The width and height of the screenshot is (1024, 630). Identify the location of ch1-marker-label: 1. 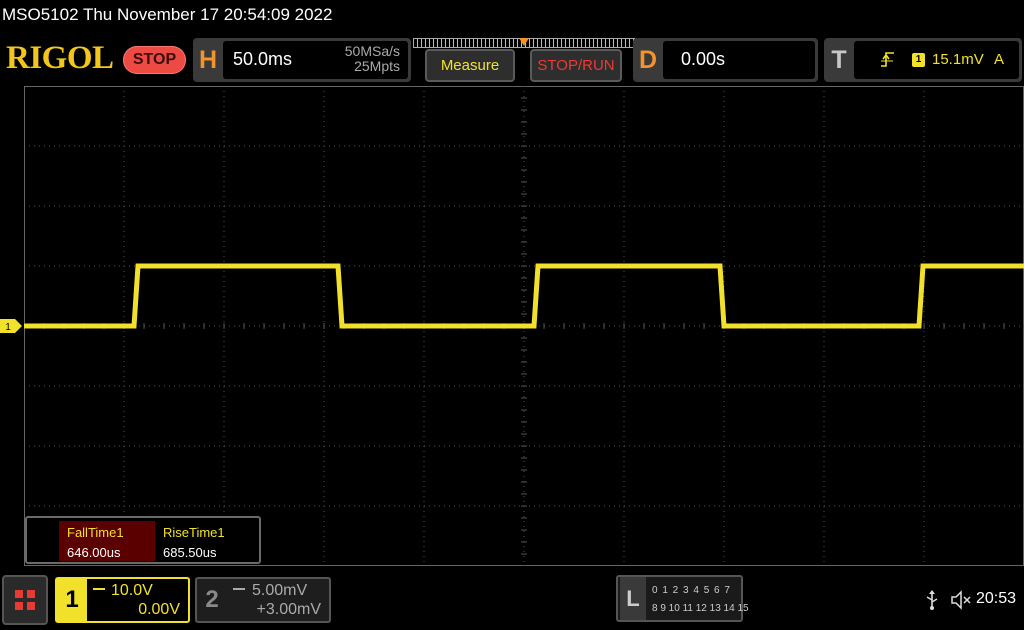
(8, 327).